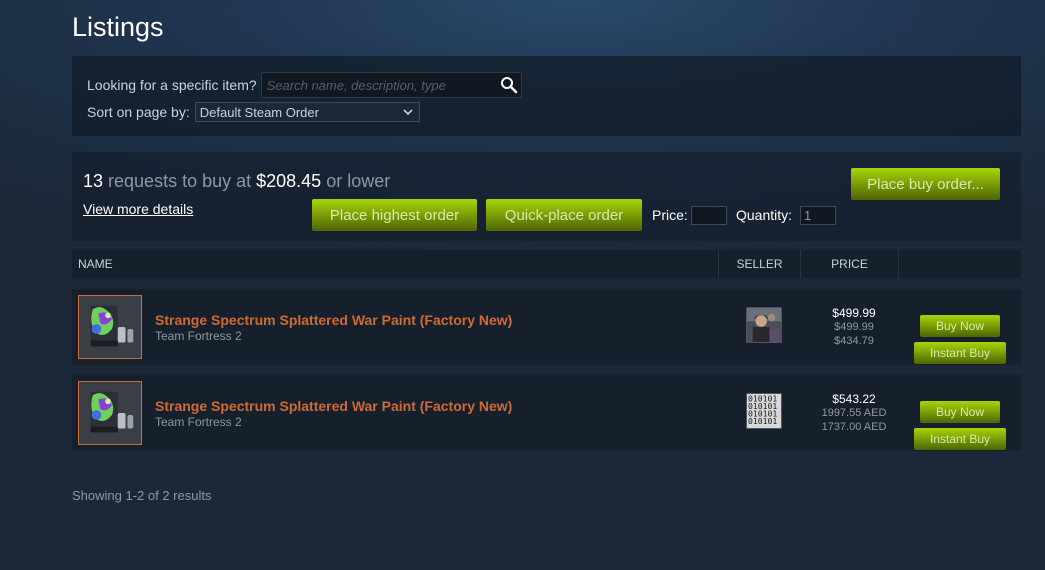 The height and width of the screenshot is (570, 1045). I want to click on quick-place-order-button: Quick-place order, so click(564, 215).